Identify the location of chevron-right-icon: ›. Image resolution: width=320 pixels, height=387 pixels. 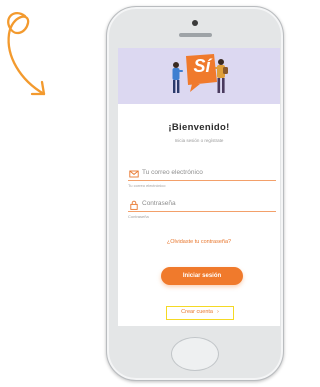
(217, 312).